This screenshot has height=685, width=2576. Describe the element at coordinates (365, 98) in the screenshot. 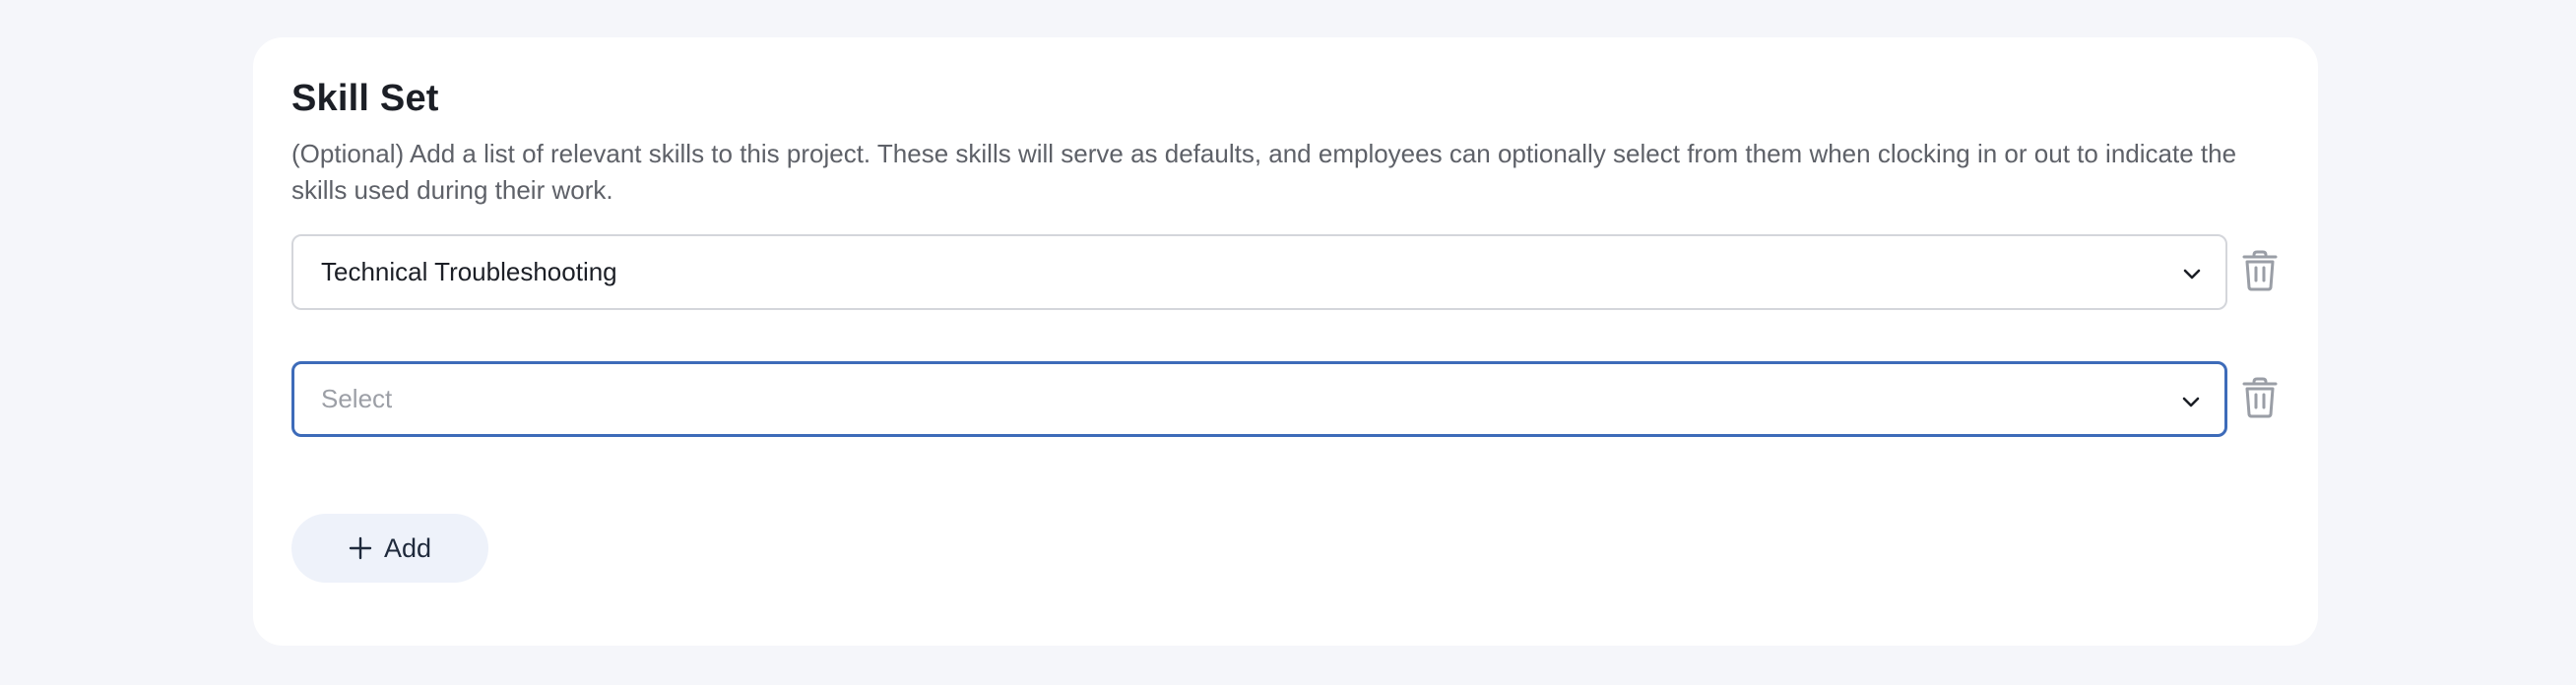

I see `section-title: Skill Set` at that location.